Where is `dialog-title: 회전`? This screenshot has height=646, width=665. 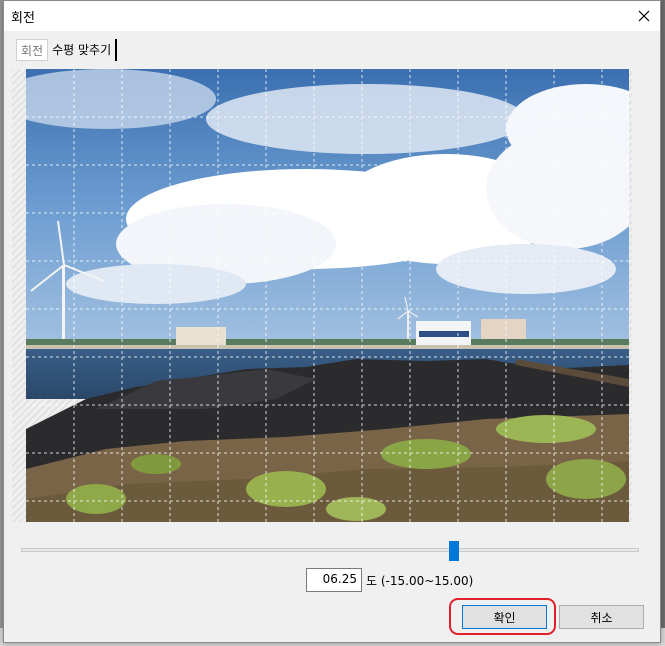 dialog-title: 회전 is located at coordinates (23, 18).